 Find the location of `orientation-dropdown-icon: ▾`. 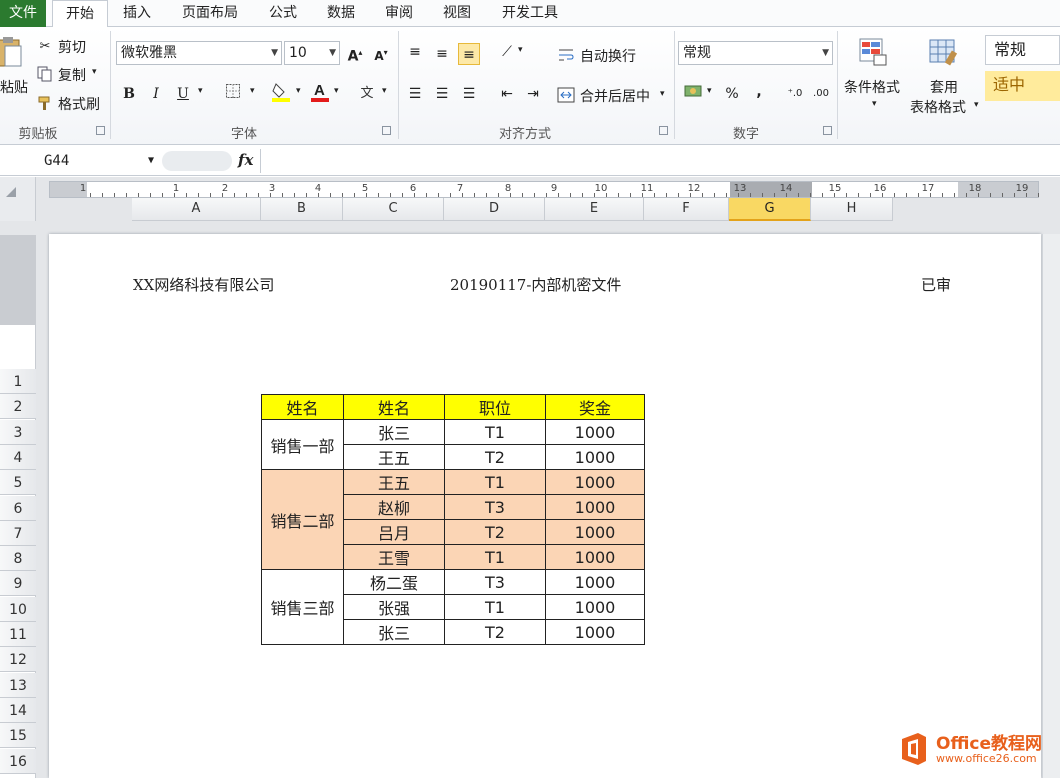

orientation-dropdown-icon: ▾ is located at coordinates (520, 50).